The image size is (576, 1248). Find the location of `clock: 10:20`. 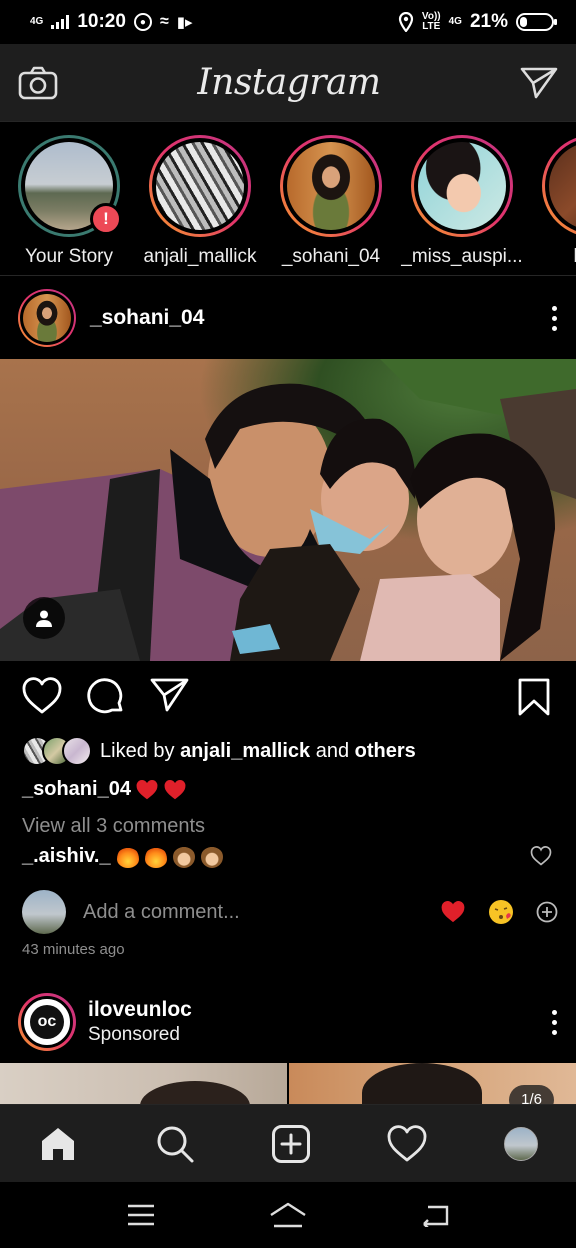

clock: 10:20 is located at coordinates (101, 21).